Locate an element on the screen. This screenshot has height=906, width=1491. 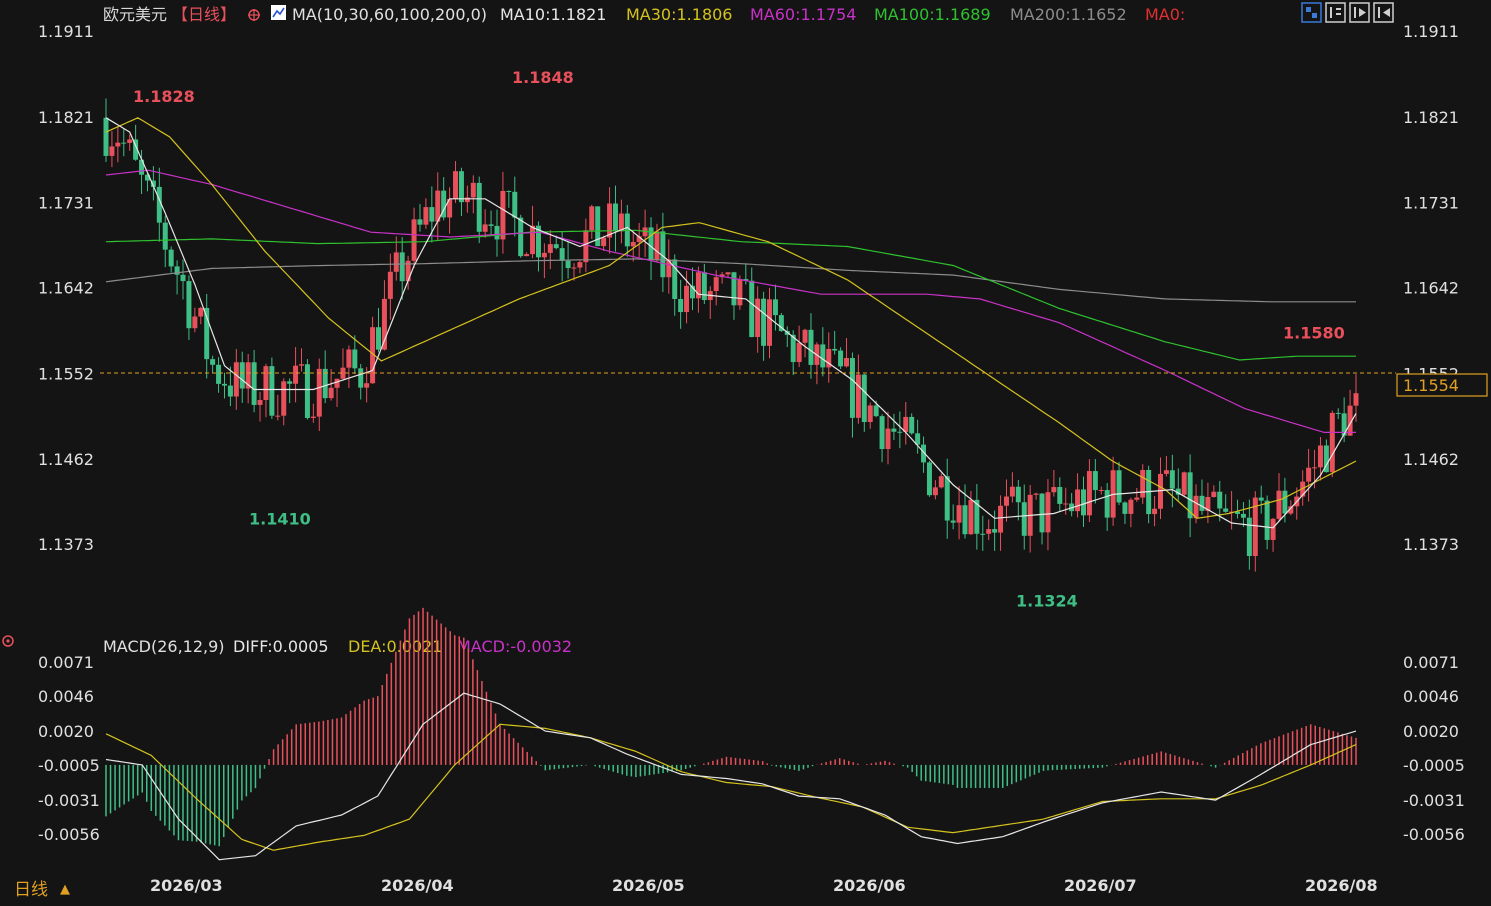
macd-tick-right: -0.0005 is located at coordinates (1434, 765).